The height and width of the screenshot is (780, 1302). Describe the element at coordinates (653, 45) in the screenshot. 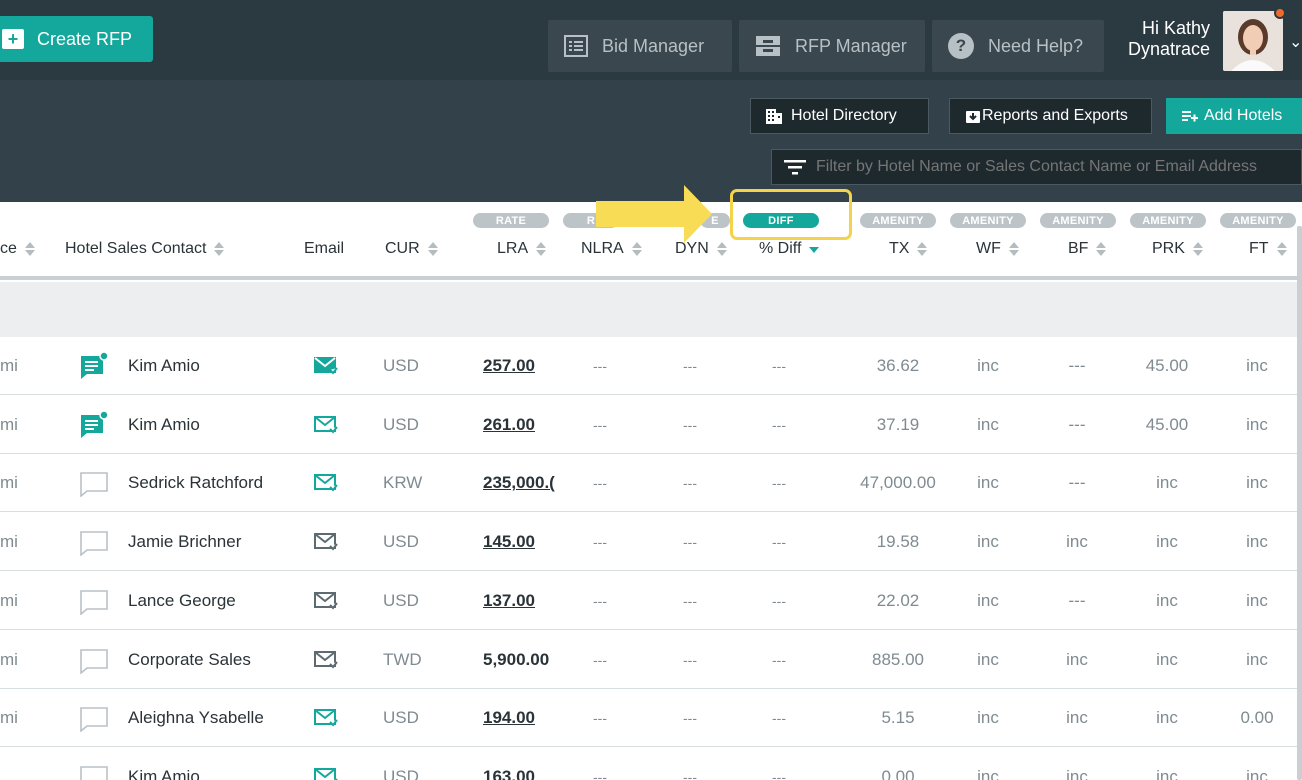

I see `bid-manager-label: Bid Manager` at that location.